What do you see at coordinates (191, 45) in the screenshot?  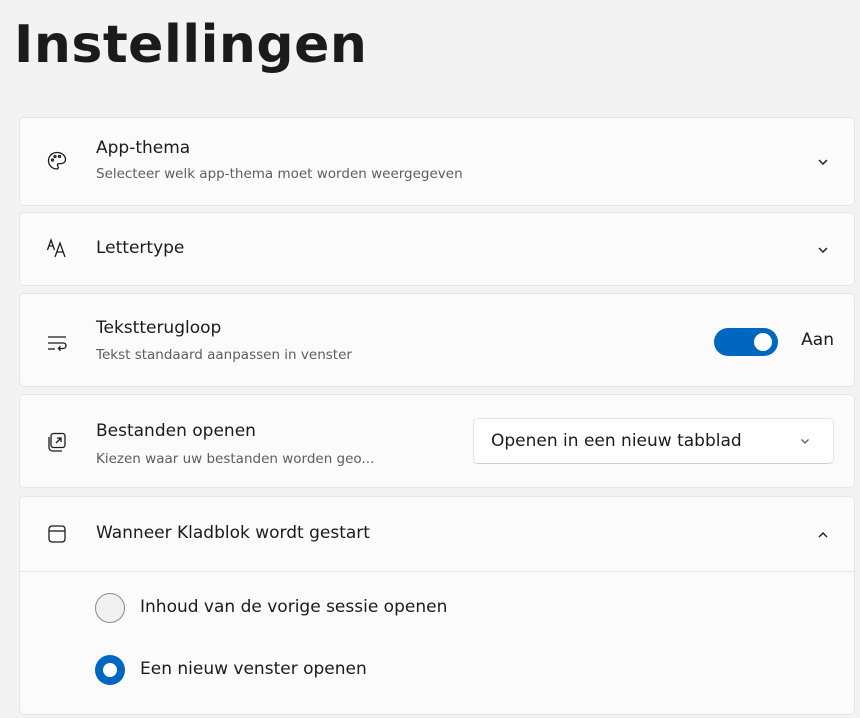 I see `page-title: Instellingen` at bounding box center [191, 45].